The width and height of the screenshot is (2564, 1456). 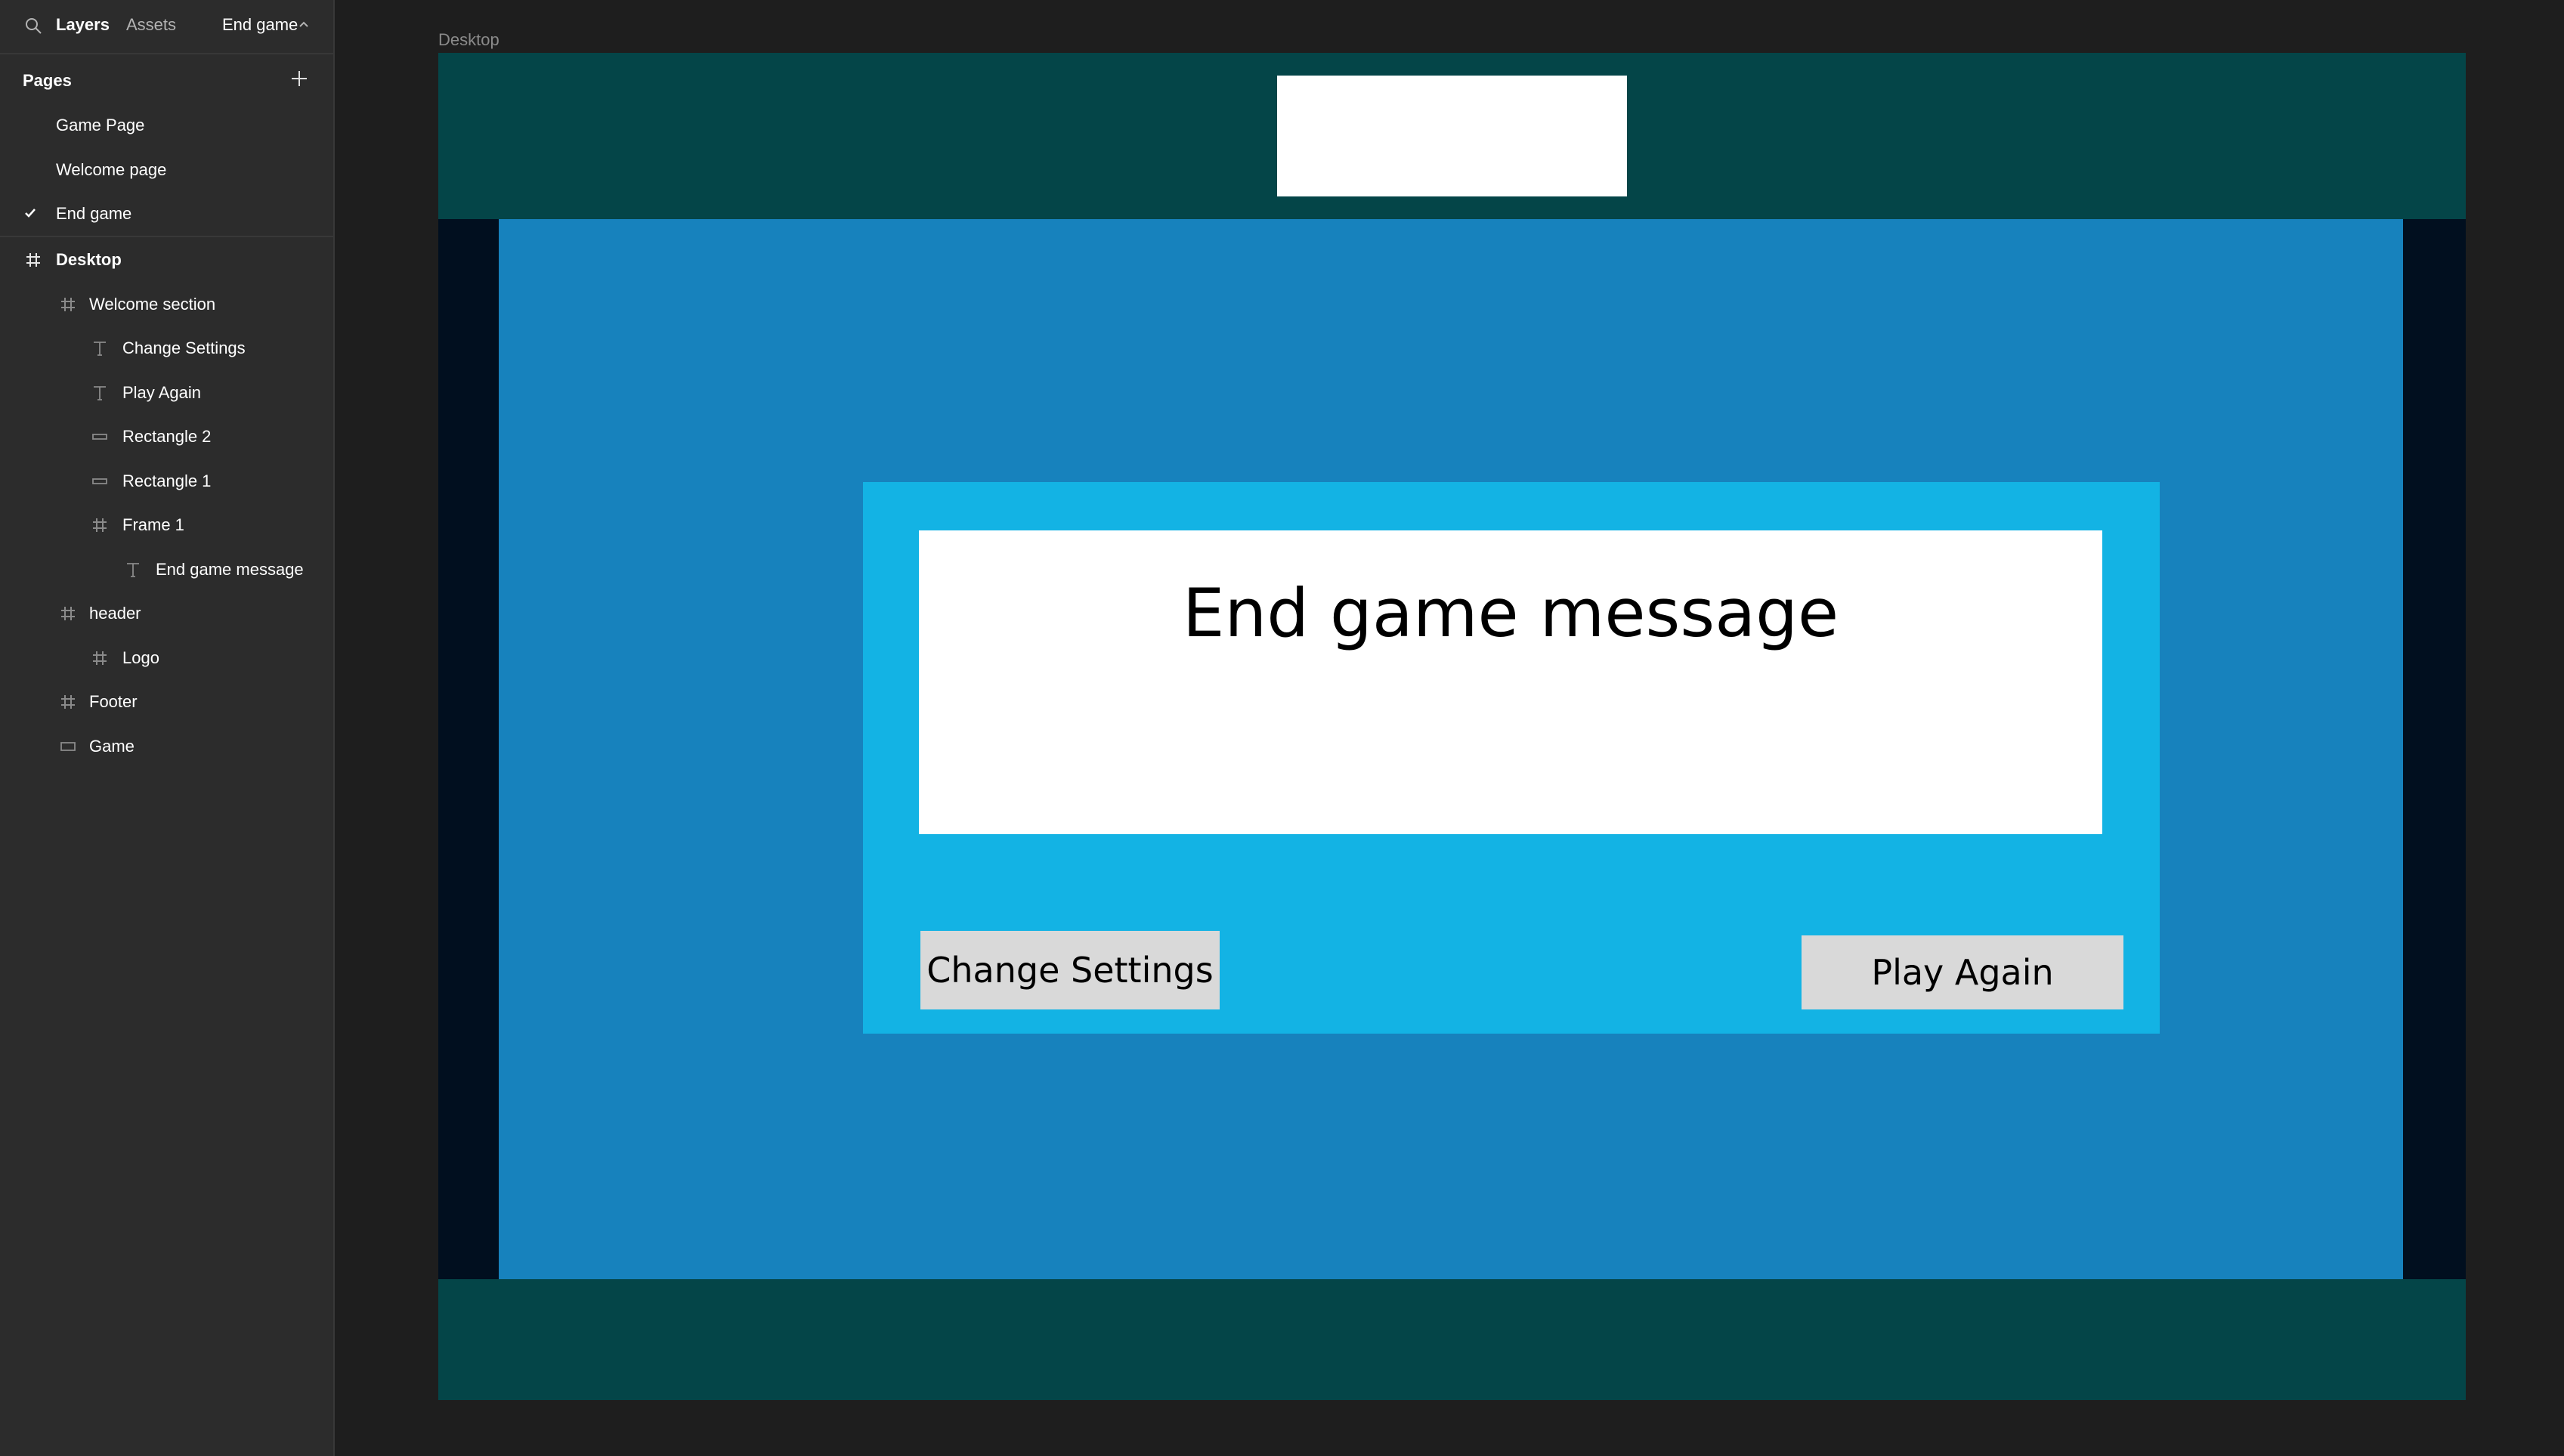 What do you see at coordinates (1452, 1339) in the screenshot?
I see `footer-frame` at bounding box center [1452, 1339].